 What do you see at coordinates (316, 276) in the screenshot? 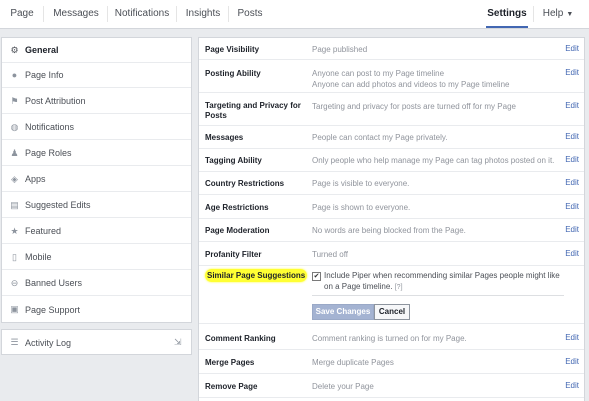
I see `similar-pages-checkbox: ✔` at bounding box center [316, 276].